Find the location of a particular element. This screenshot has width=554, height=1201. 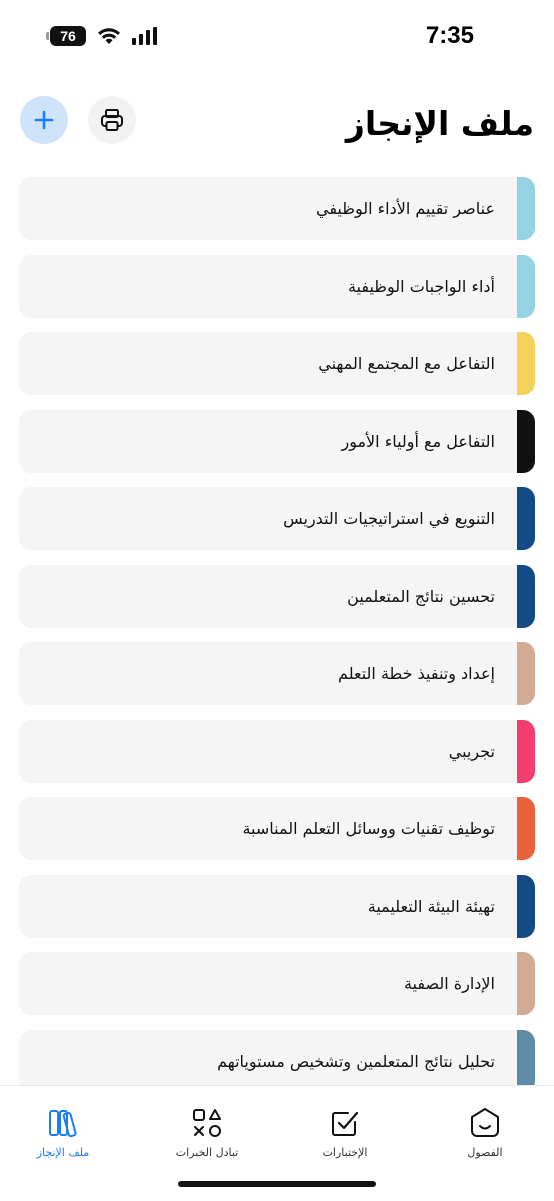

signal-icon is located at coordinates (145, 36).